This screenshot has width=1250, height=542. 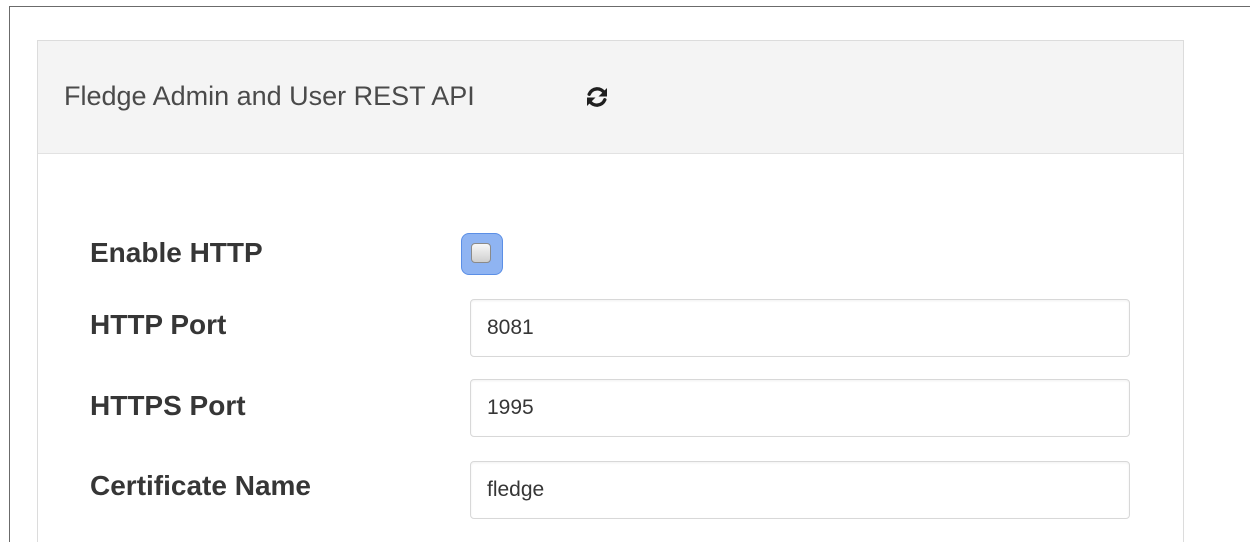 What do you see at coordinates (200, 485) in the screenshot?
I see `certificate-name-label: Certificate Name` at bounding box center [200, 485].